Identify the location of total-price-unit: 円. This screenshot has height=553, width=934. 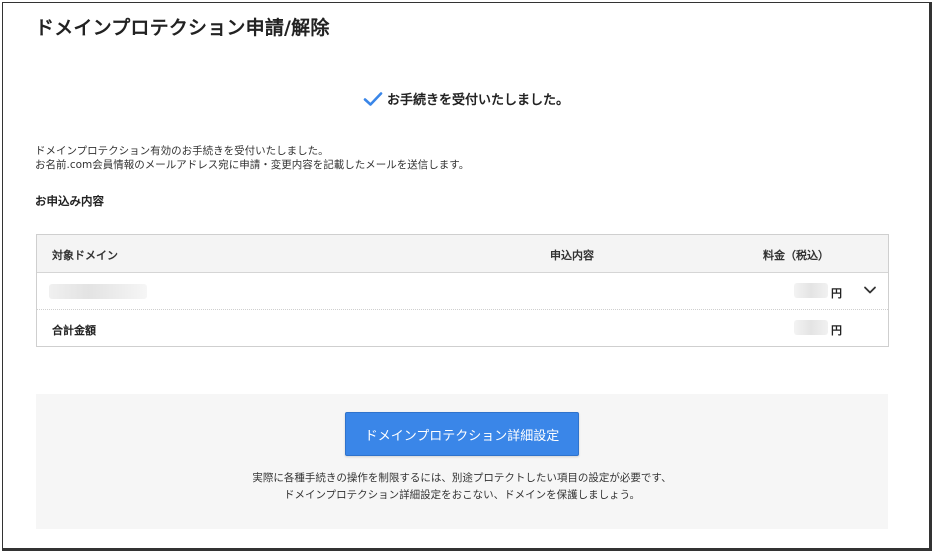
(836, 330).